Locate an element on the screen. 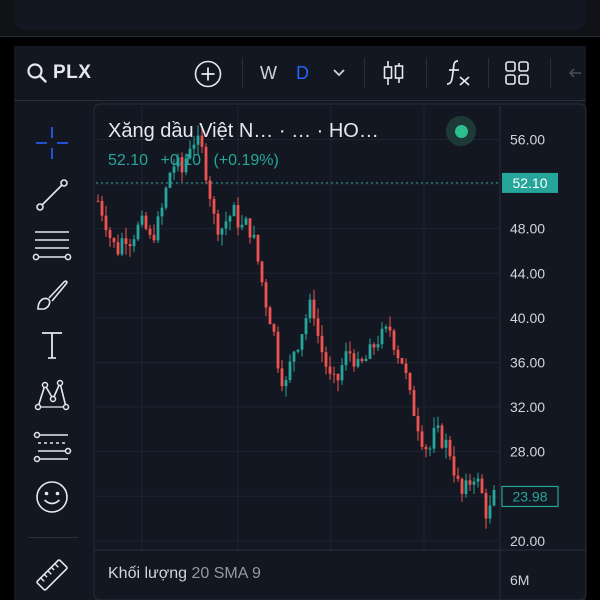 This screenshot has width=600, height=600. timeframe-week: W is located at coordinates (268, 73).